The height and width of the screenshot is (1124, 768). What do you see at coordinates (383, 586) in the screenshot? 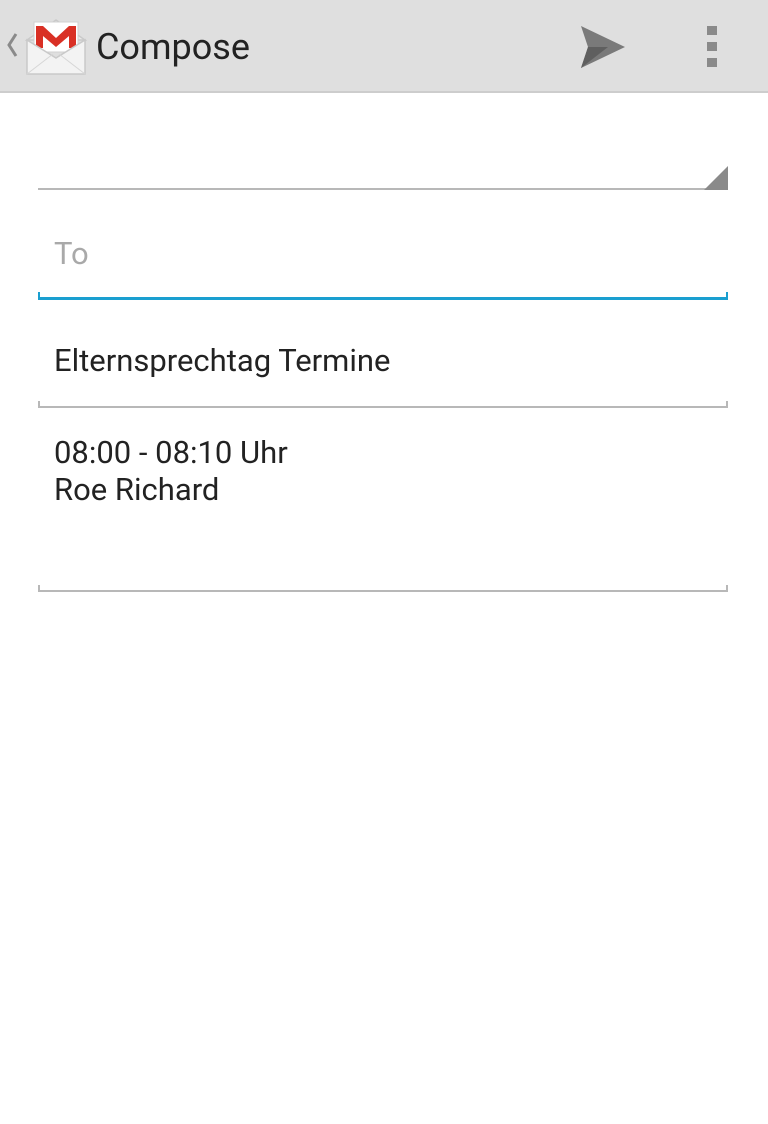
I see `body-underline` at bounding box center [383, 586].